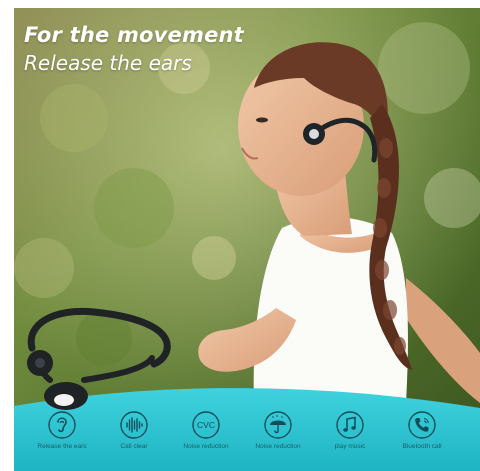 This screenshot has width=480, height=471. Describe the element at coordinates (422, 446) in the screenshot. I see `feature-label: Bluetooth call` at that location.